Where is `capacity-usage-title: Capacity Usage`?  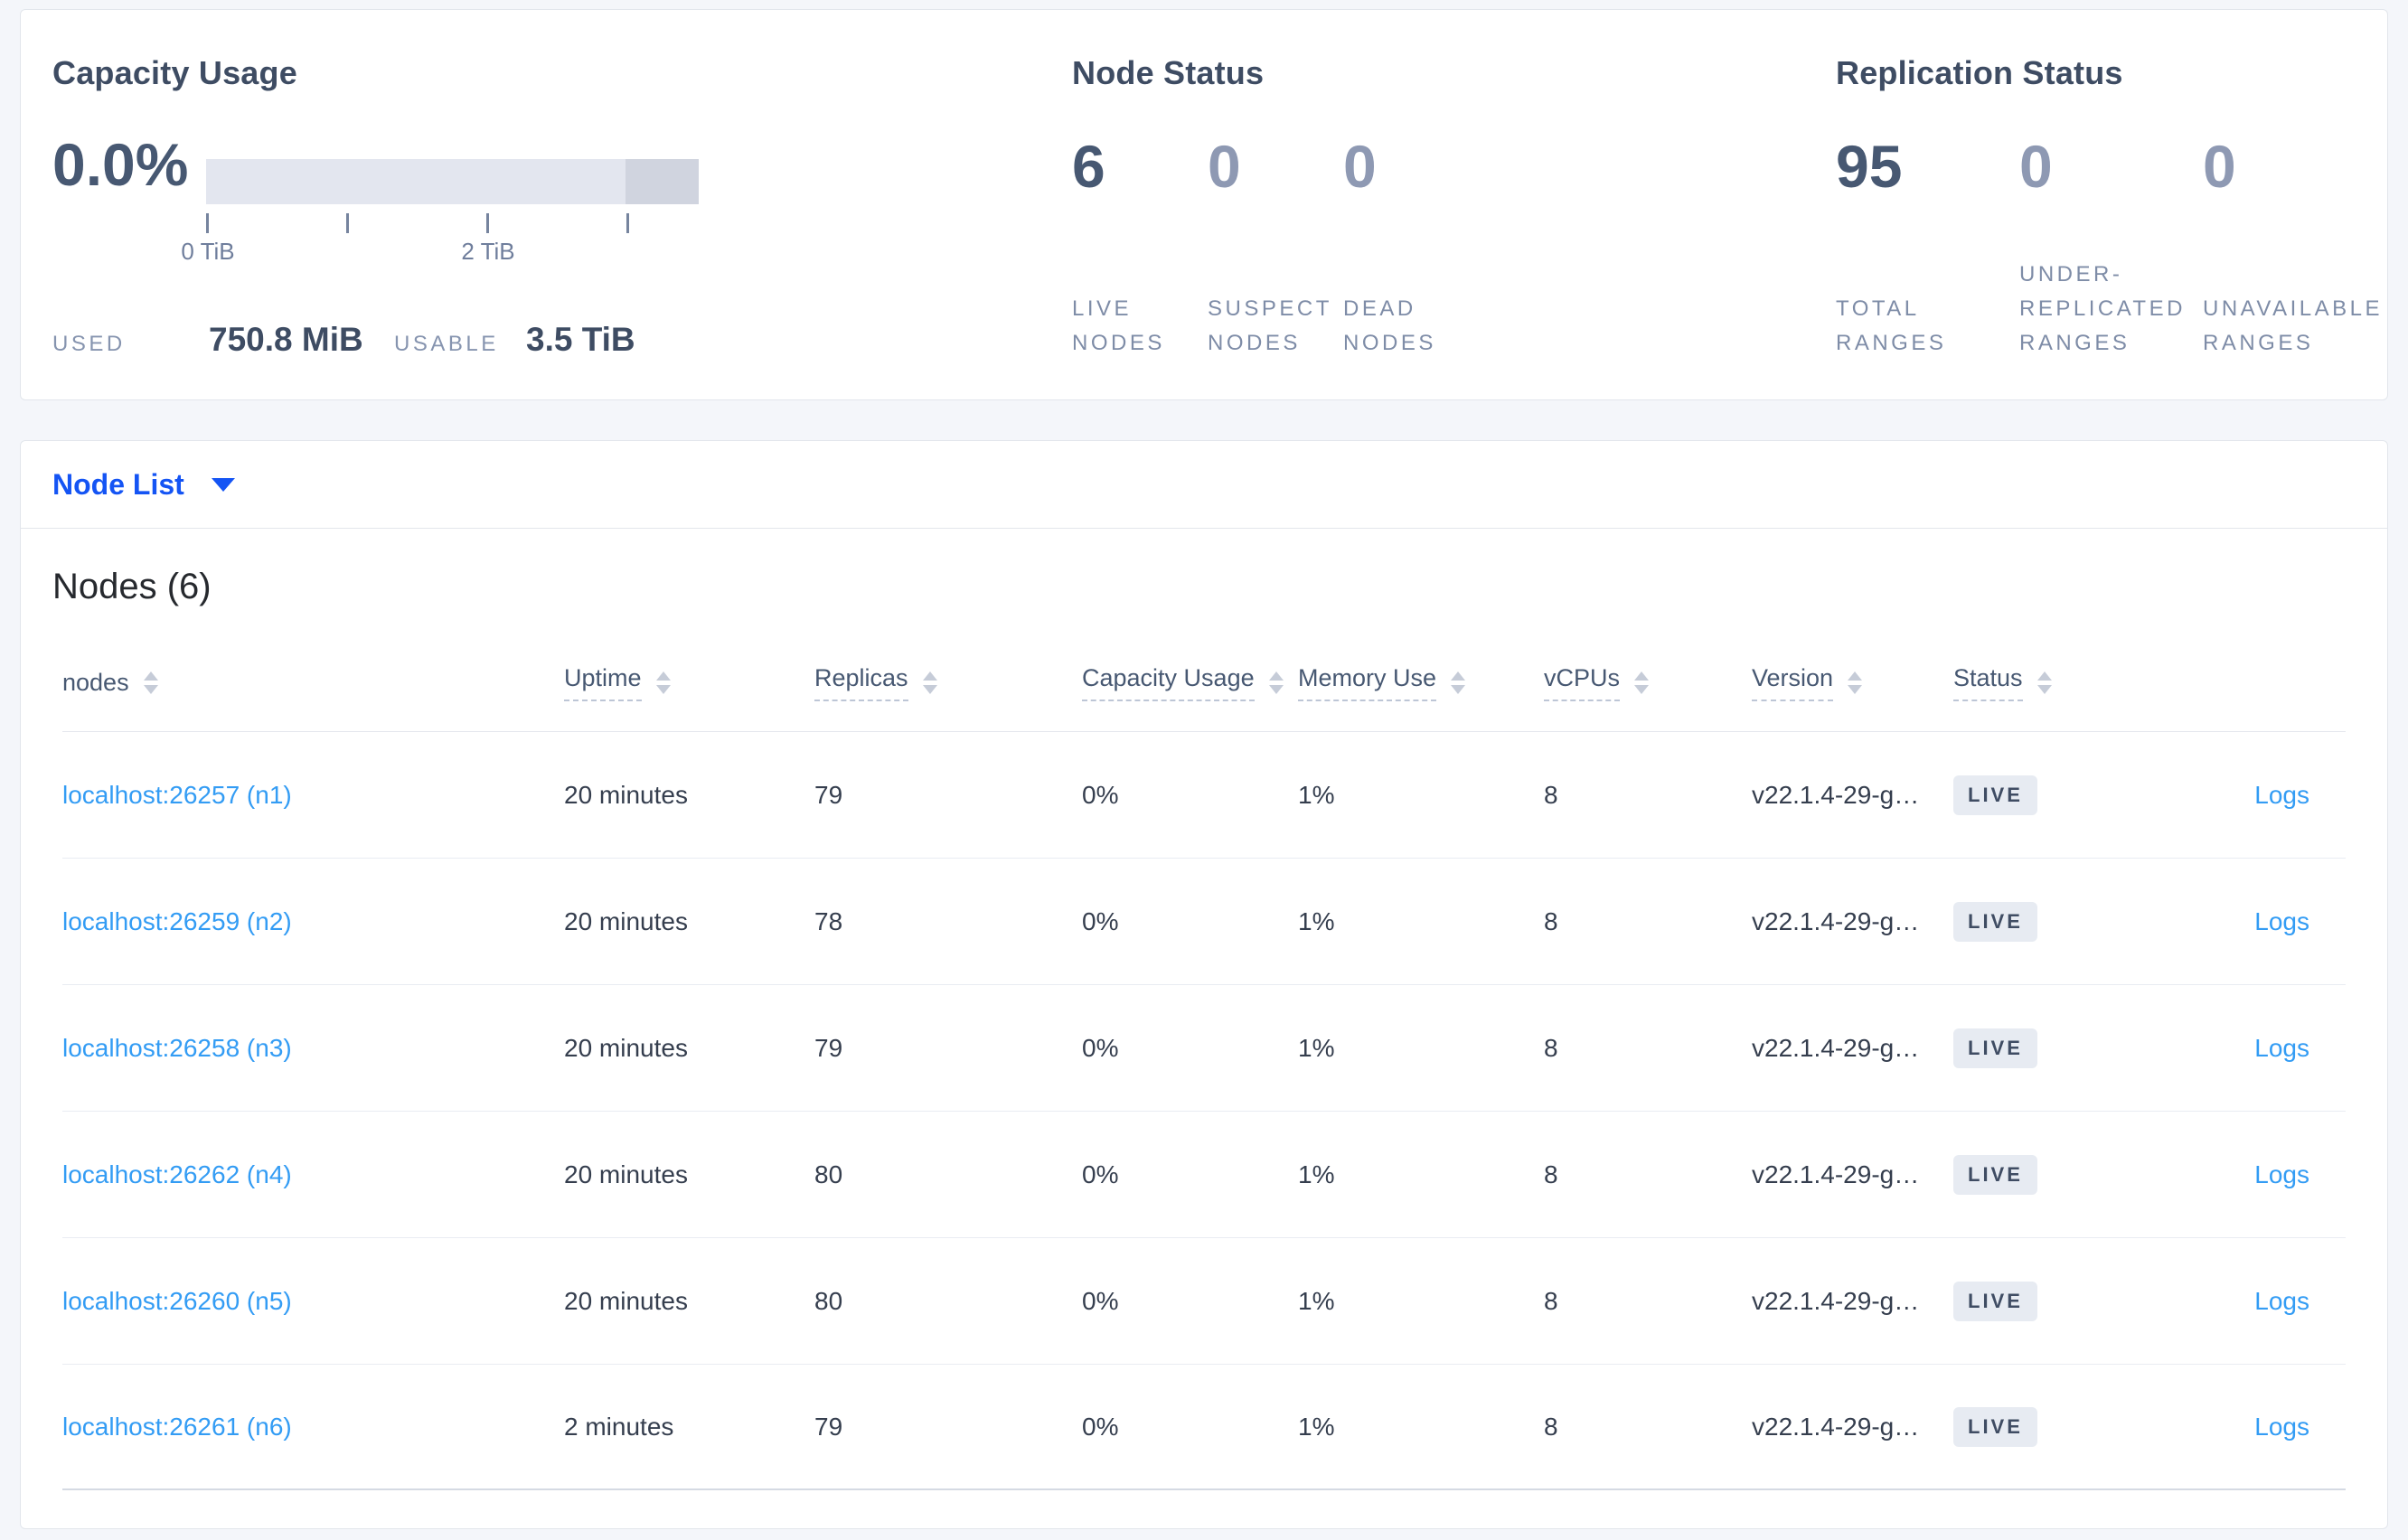 capacity-usage-title: Capacity Usage is located at coordinates (174, 72).